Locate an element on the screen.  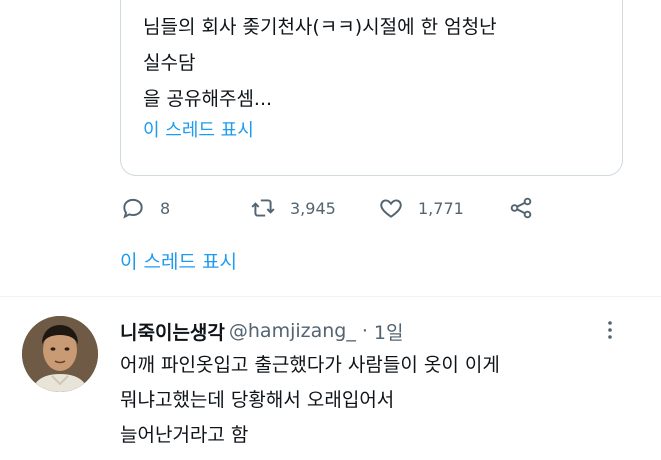
tweet-action-bar: 8 3,945 1,771 is located at coordinates (380, 208).